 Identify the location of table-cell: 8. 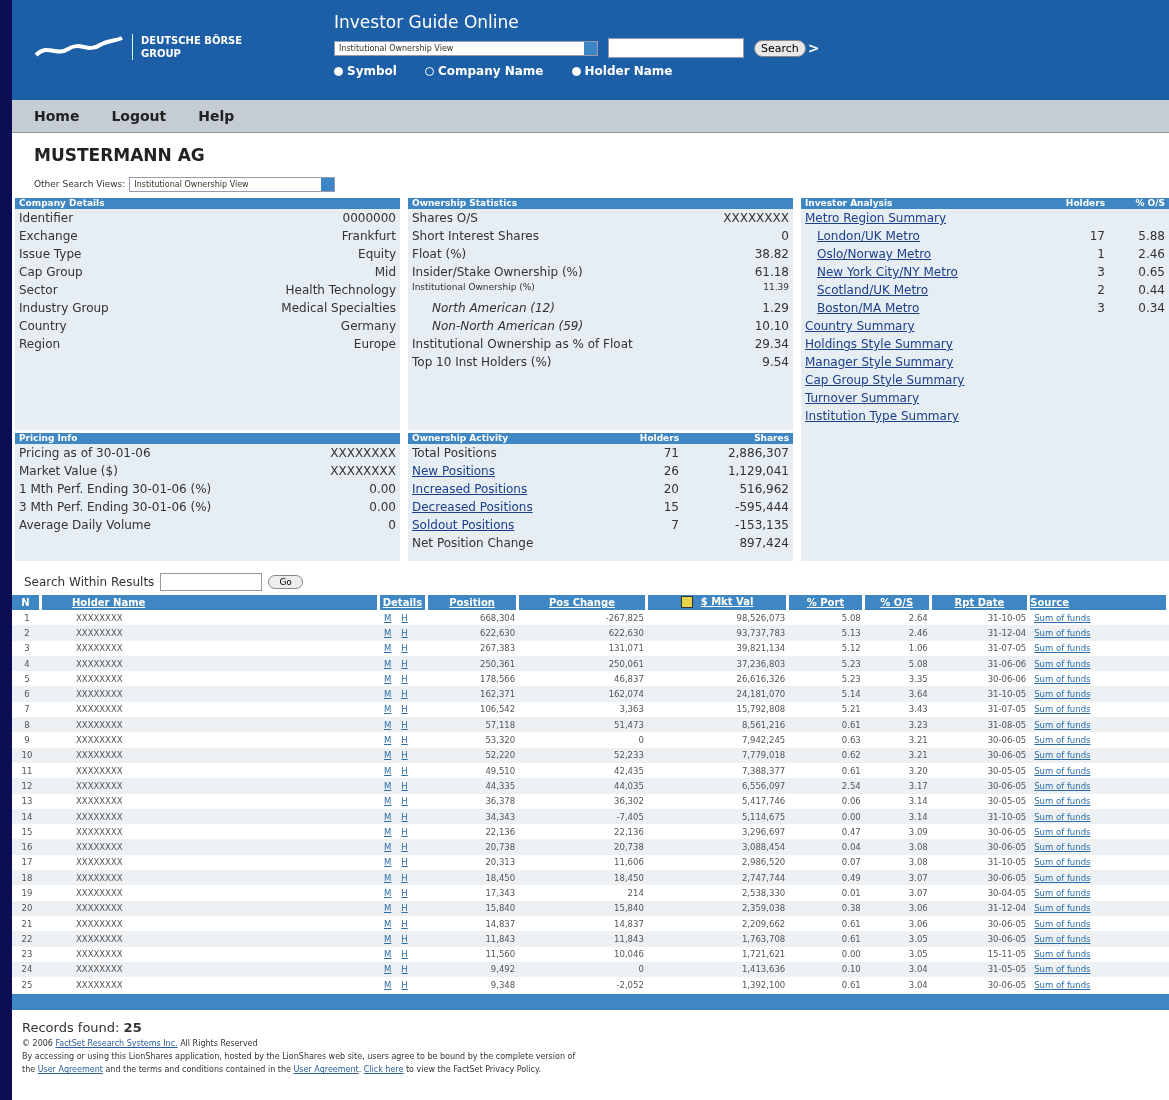
(27, 724).